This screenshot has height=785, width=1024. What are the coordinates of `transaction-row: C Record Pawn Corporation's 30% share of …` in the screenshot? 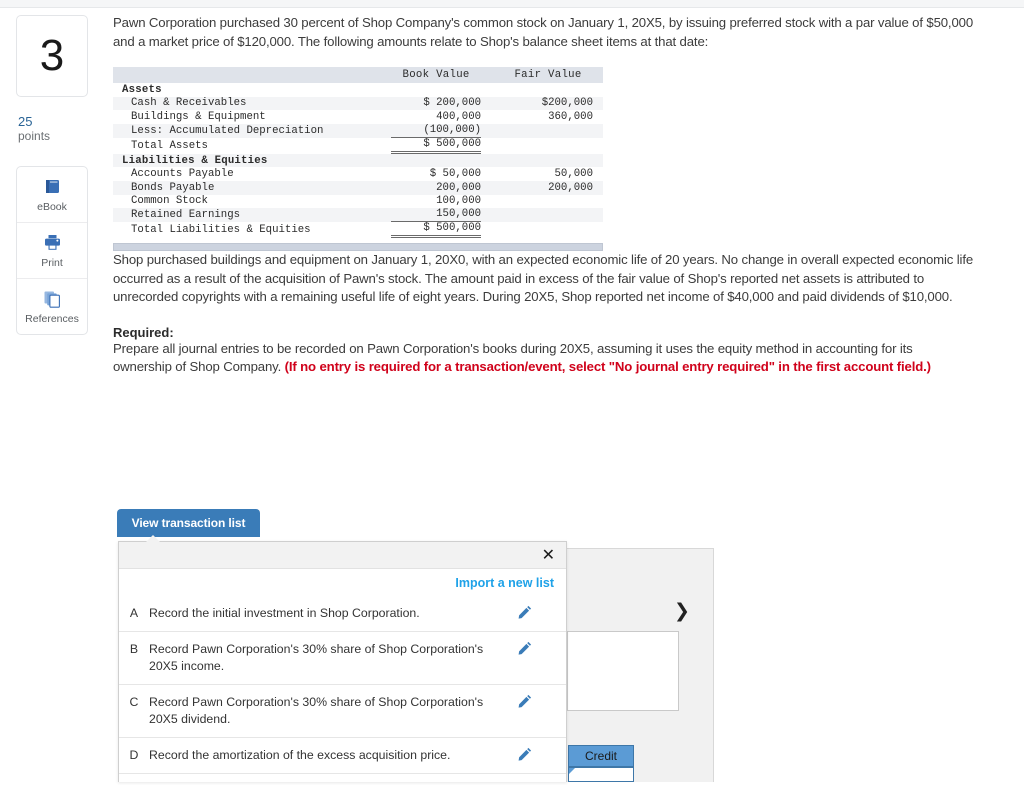 It's located at (342, 710).